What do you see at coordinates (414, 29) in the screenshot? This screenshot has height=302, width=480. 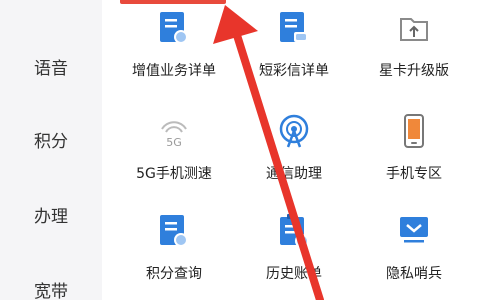 I see `folder-upload-icon` at bounding box center [414, 29].